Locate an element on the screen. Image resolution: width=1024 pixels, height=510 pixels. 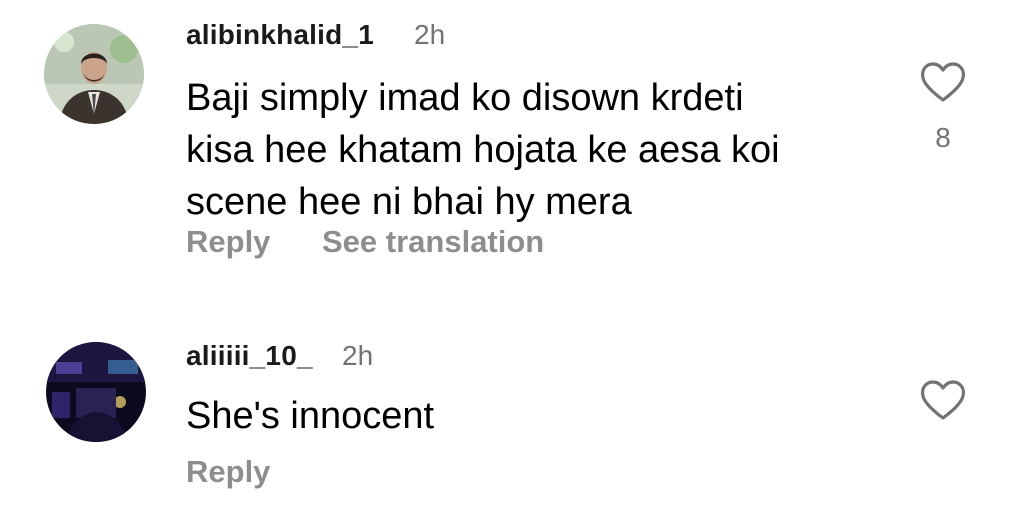
comment-text: She's innocent is located at coordinates (310, 416).